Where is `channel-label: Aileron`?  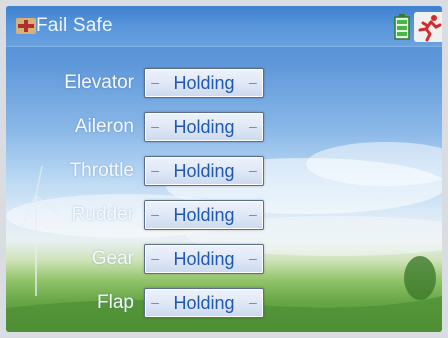
channel-label: Aileron is located at coordinates (104, 126).